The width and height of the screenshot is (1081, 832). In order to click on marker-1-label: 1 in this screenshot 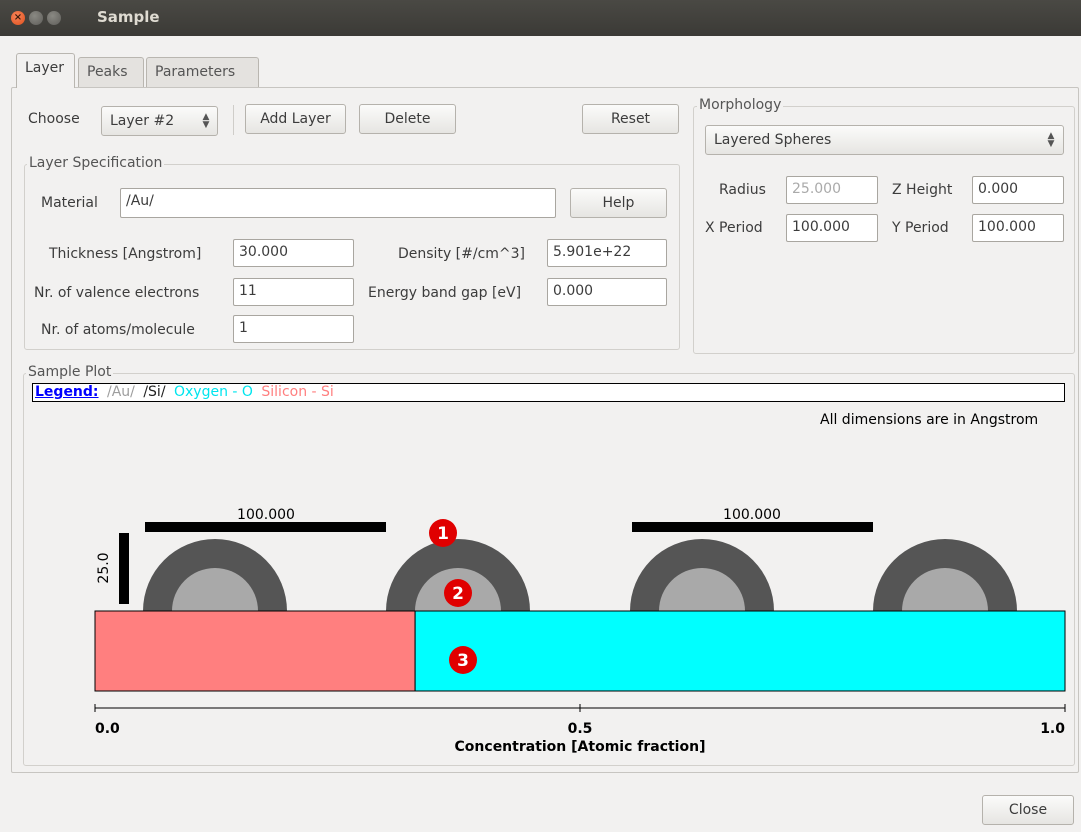, I will do `click(443, 534)`.